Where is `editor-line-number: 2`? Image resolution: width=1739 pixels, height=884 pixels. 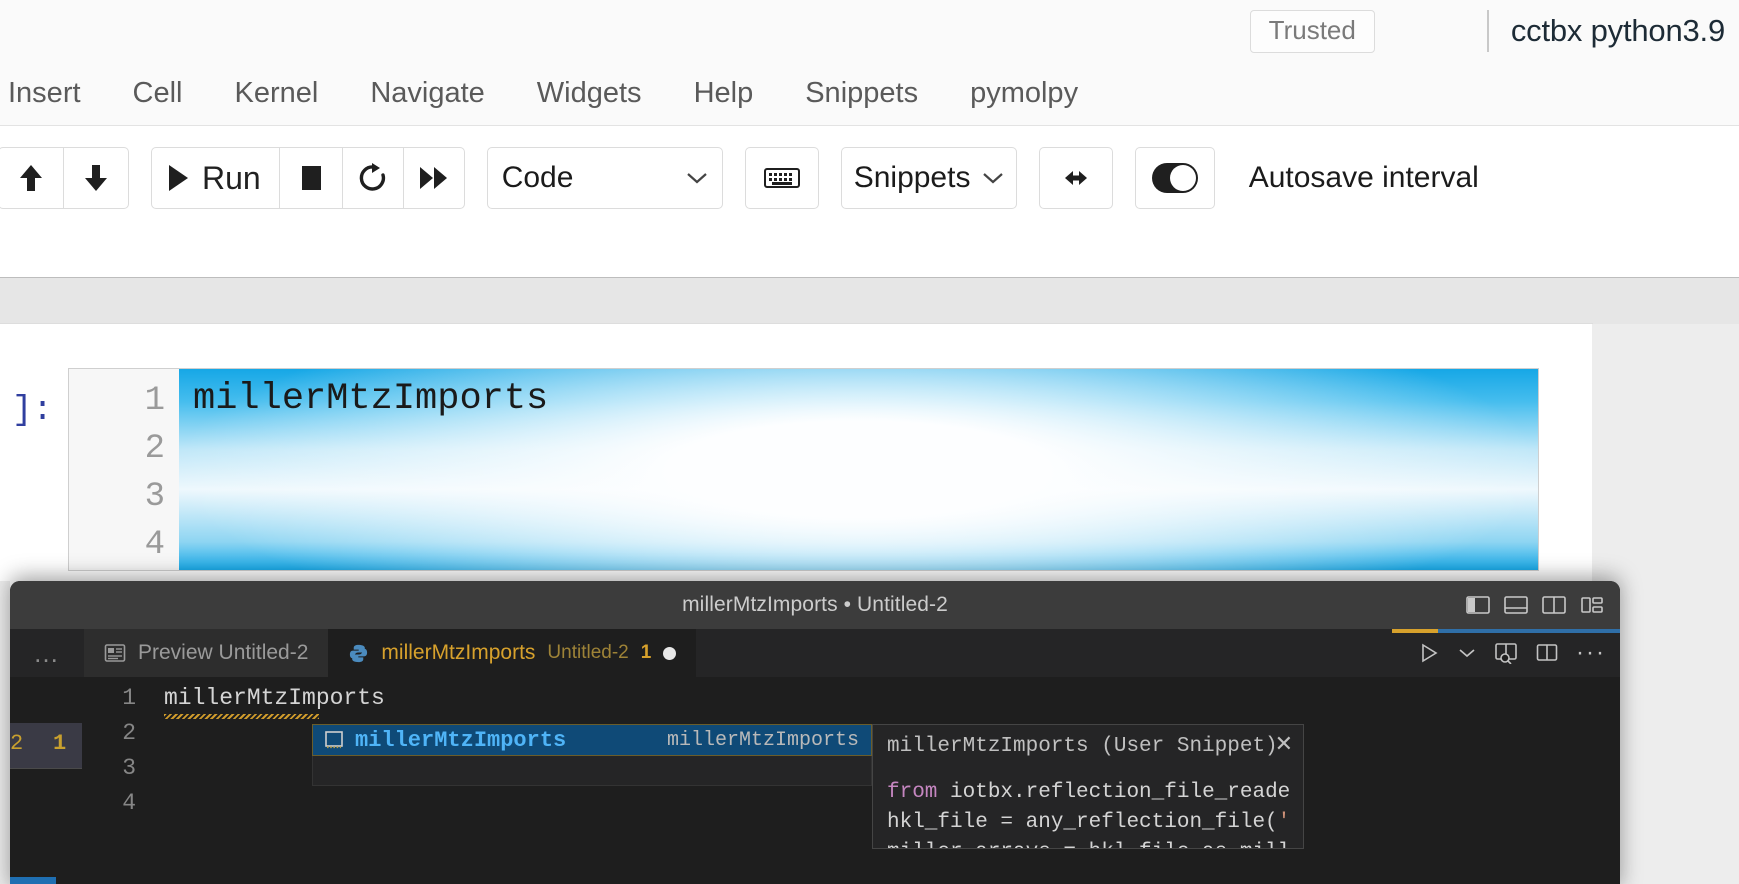 editor-line-number: 2 is located at coordinates (129, 733).